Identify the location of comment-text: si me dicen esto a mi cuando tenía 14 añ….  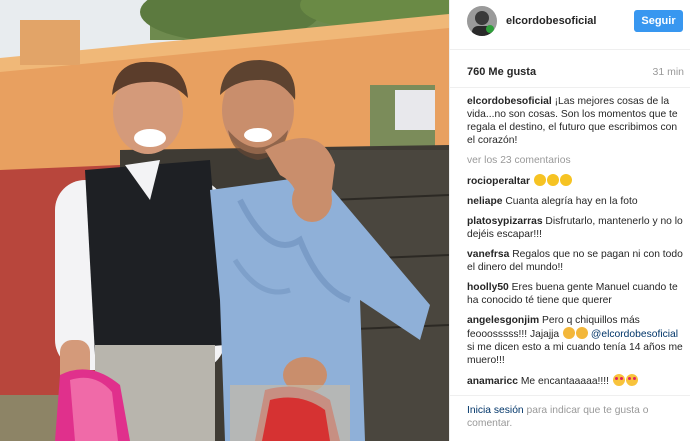
(575, 354).